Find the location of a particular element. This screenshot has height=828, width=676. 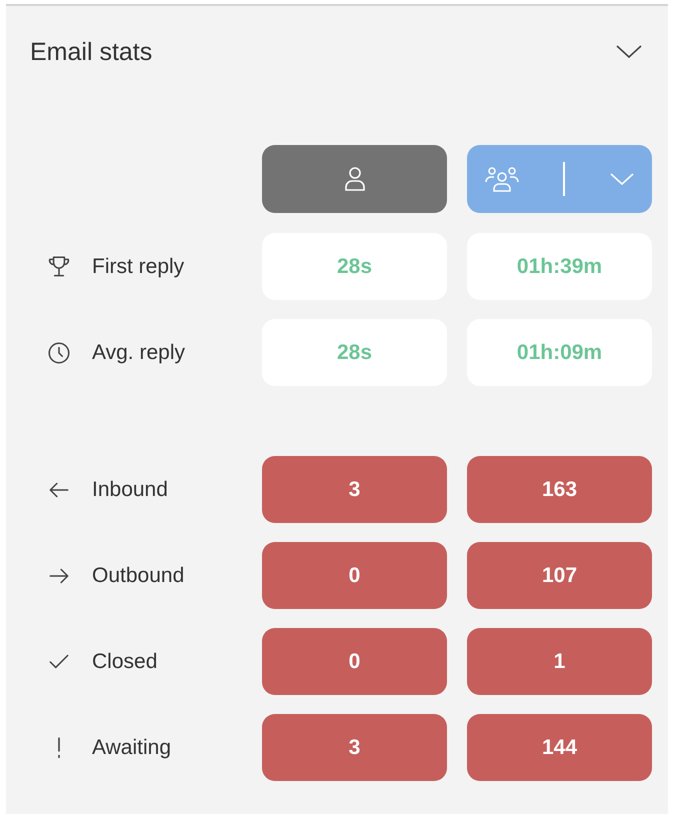

metric-value: 144 is located at coordinates (559, 747).